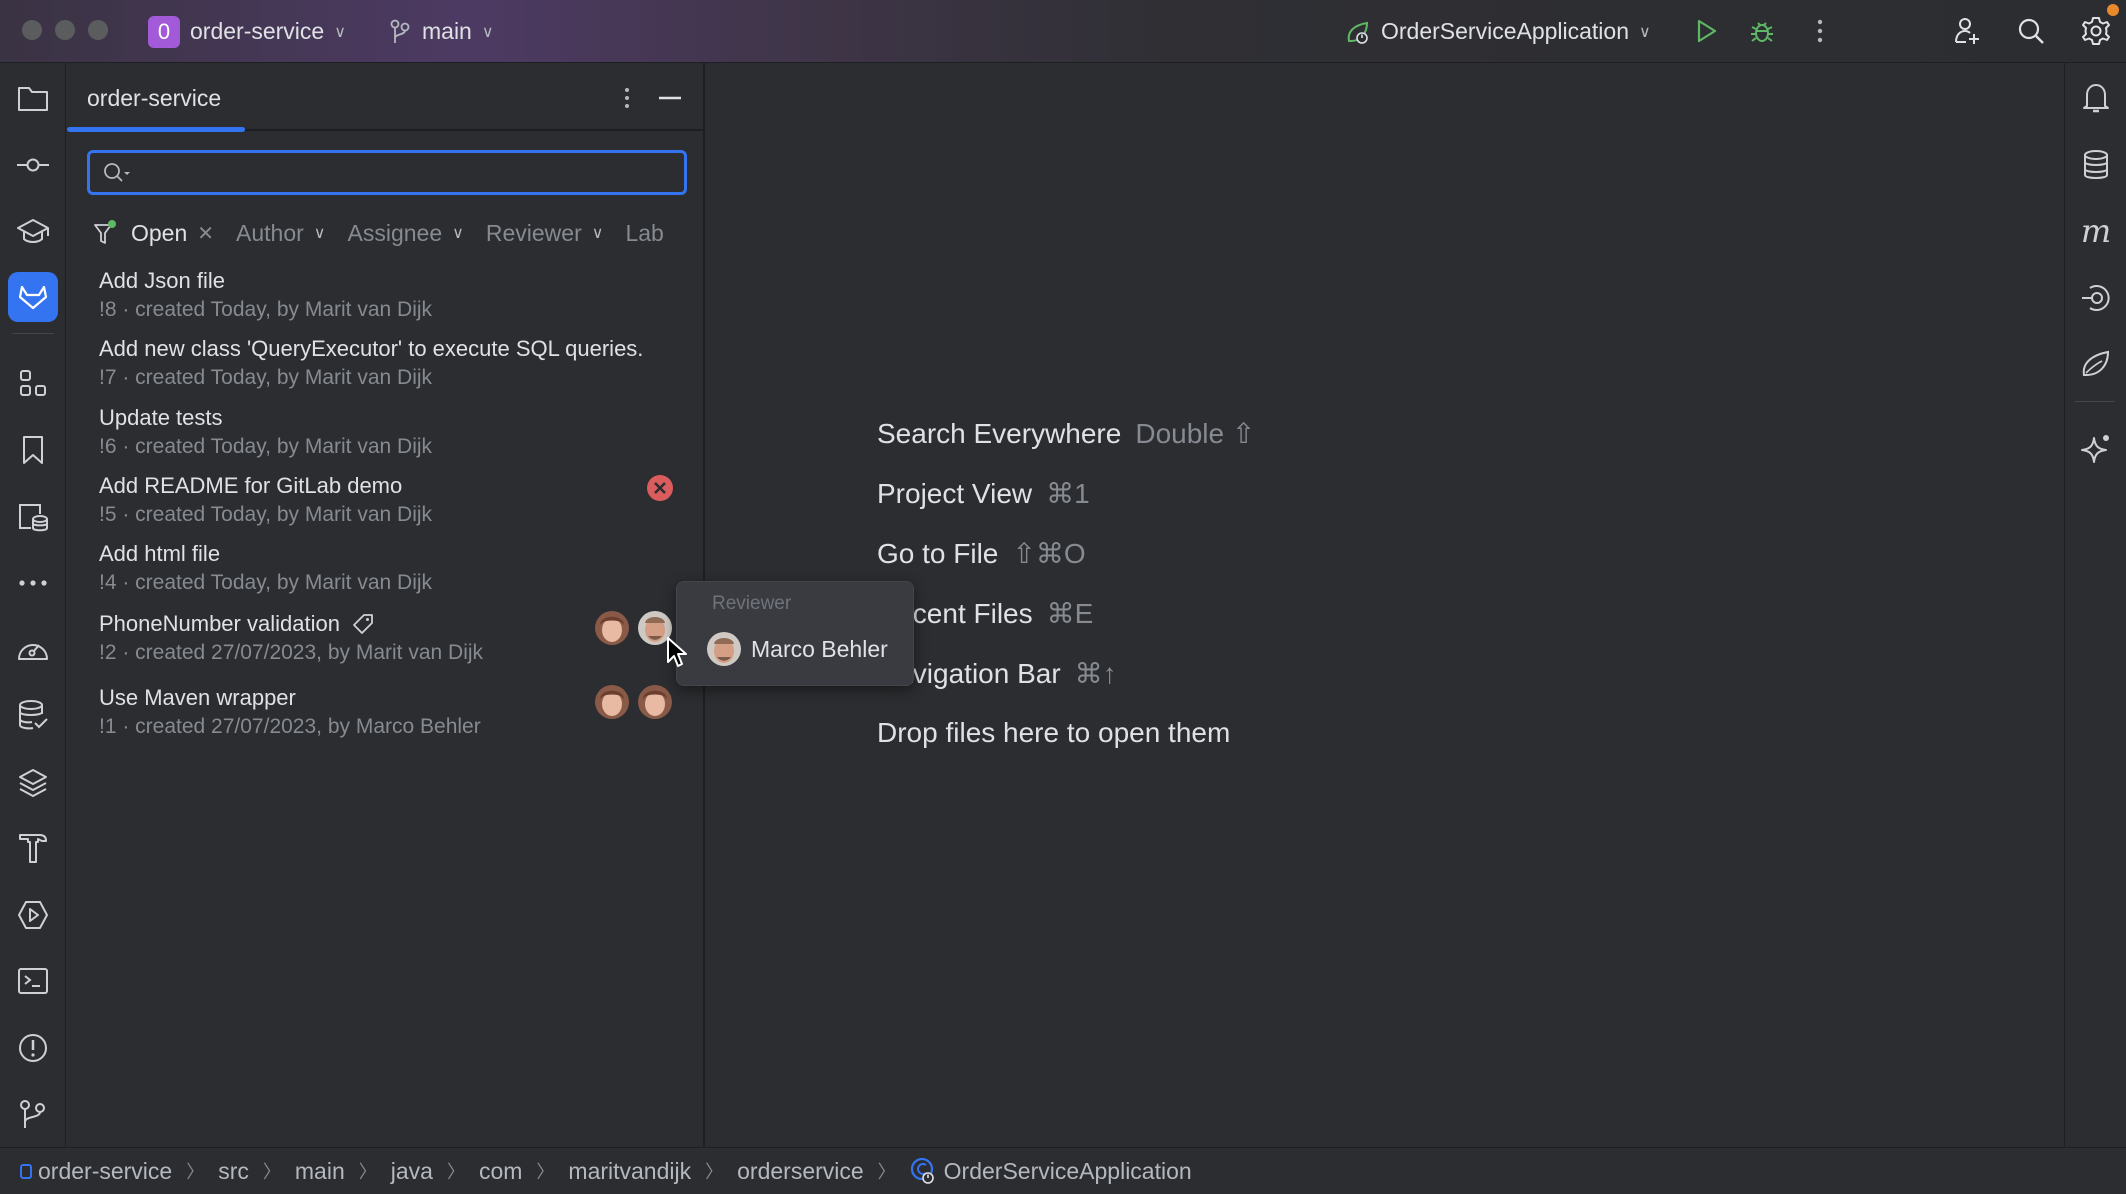 This screenshot has height=1194, width=2126. I want to click on profiler-tool-button, so click(33, 648).